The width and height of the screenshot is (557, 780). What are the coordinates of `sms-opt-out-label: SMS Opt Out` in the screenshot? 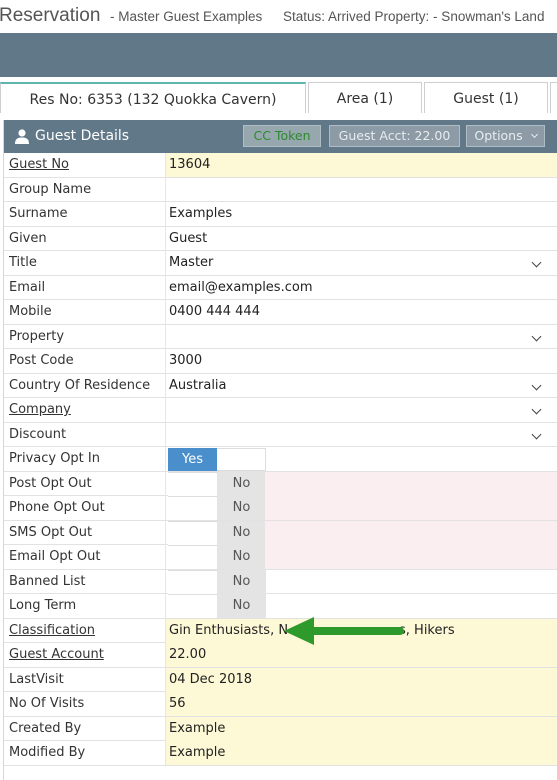 It's located at (51, 532).